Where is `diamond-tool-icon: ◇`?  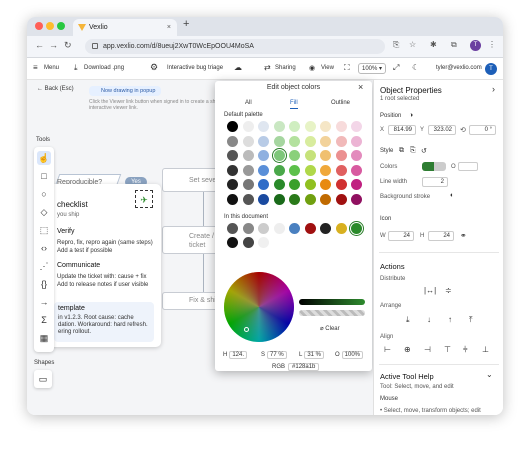 diamond-tool-icon: ◇ is located at coordinates (44, 212).